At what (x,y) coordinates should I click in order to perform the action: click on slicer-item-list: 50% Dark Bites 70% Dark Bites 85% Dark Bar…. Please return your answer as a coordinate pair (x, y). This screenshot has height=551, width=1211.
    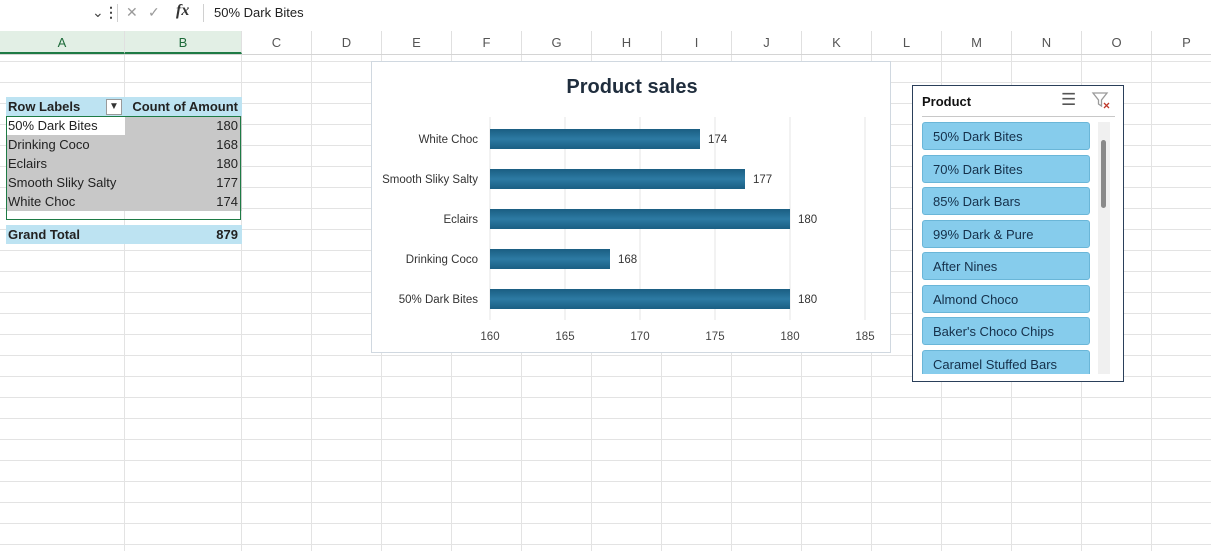
    Looking at the image, I should click on (1006, 248).